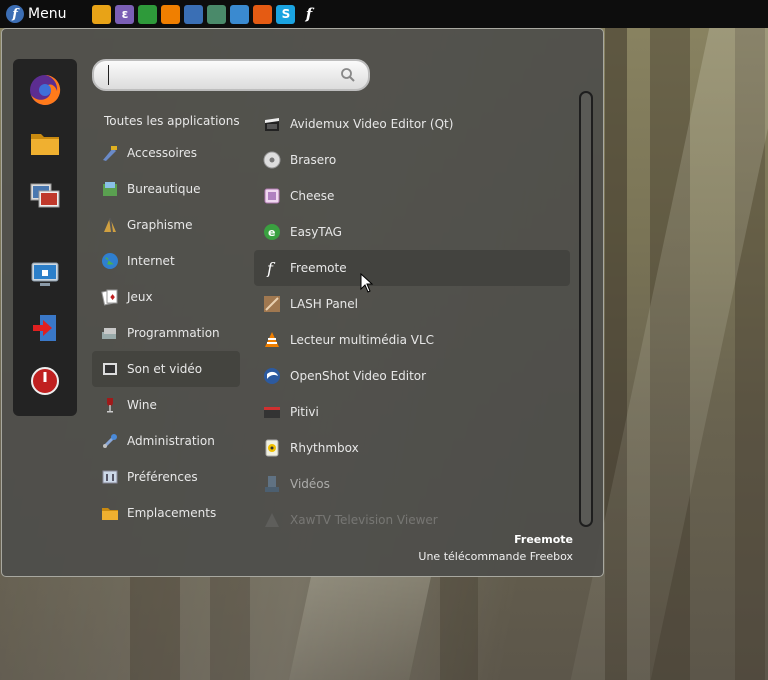 The width and height of the screenshot is (768, 680). What do you see at coordinates (360, 628) in the screenshot?
I see `light-beam` at bounding box center [360, 628].